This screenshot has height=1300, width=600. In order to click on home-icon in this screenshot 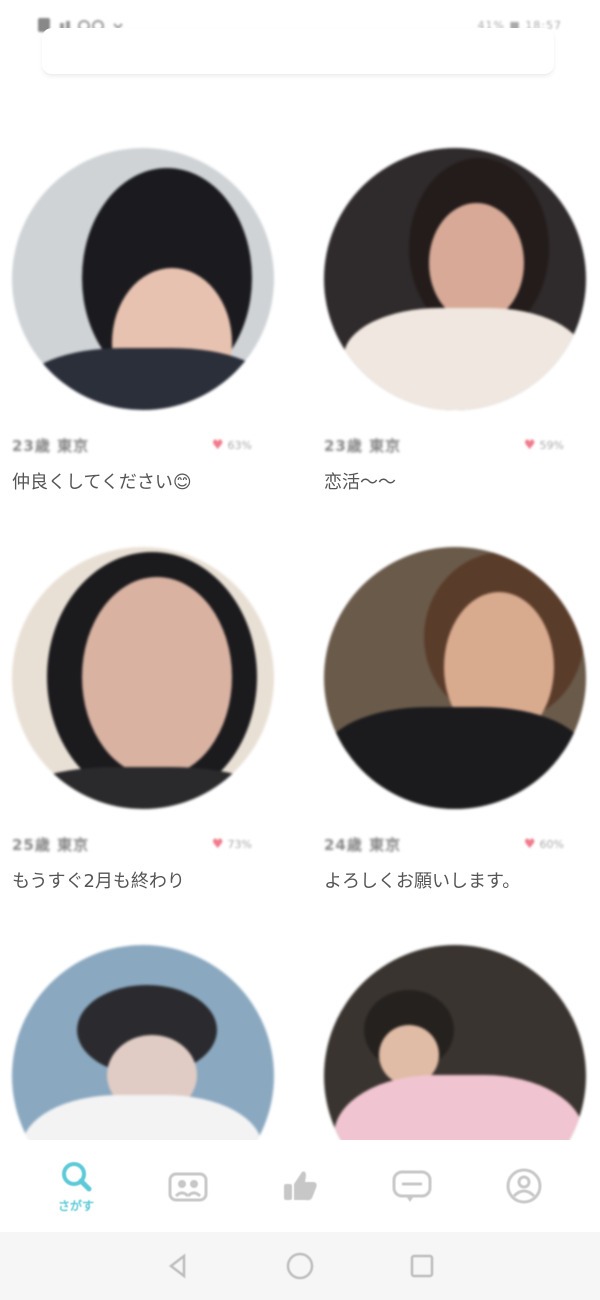, I will do `click(300, 1266)`.